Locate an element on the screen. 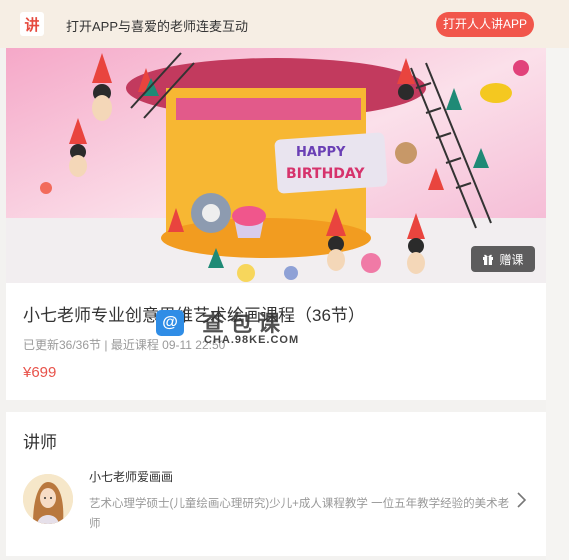 The height and width of the screenshot is (560, 569). app-logo-char: 讲 is located at coordinates (32, 24).